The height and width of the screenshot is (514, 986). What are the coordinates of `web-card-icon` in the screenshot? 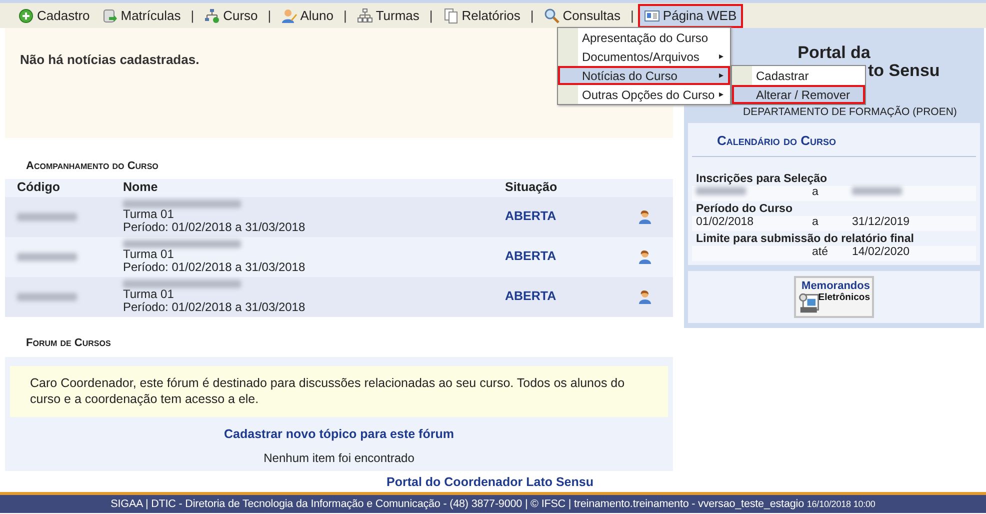 It's located at (652, 16).